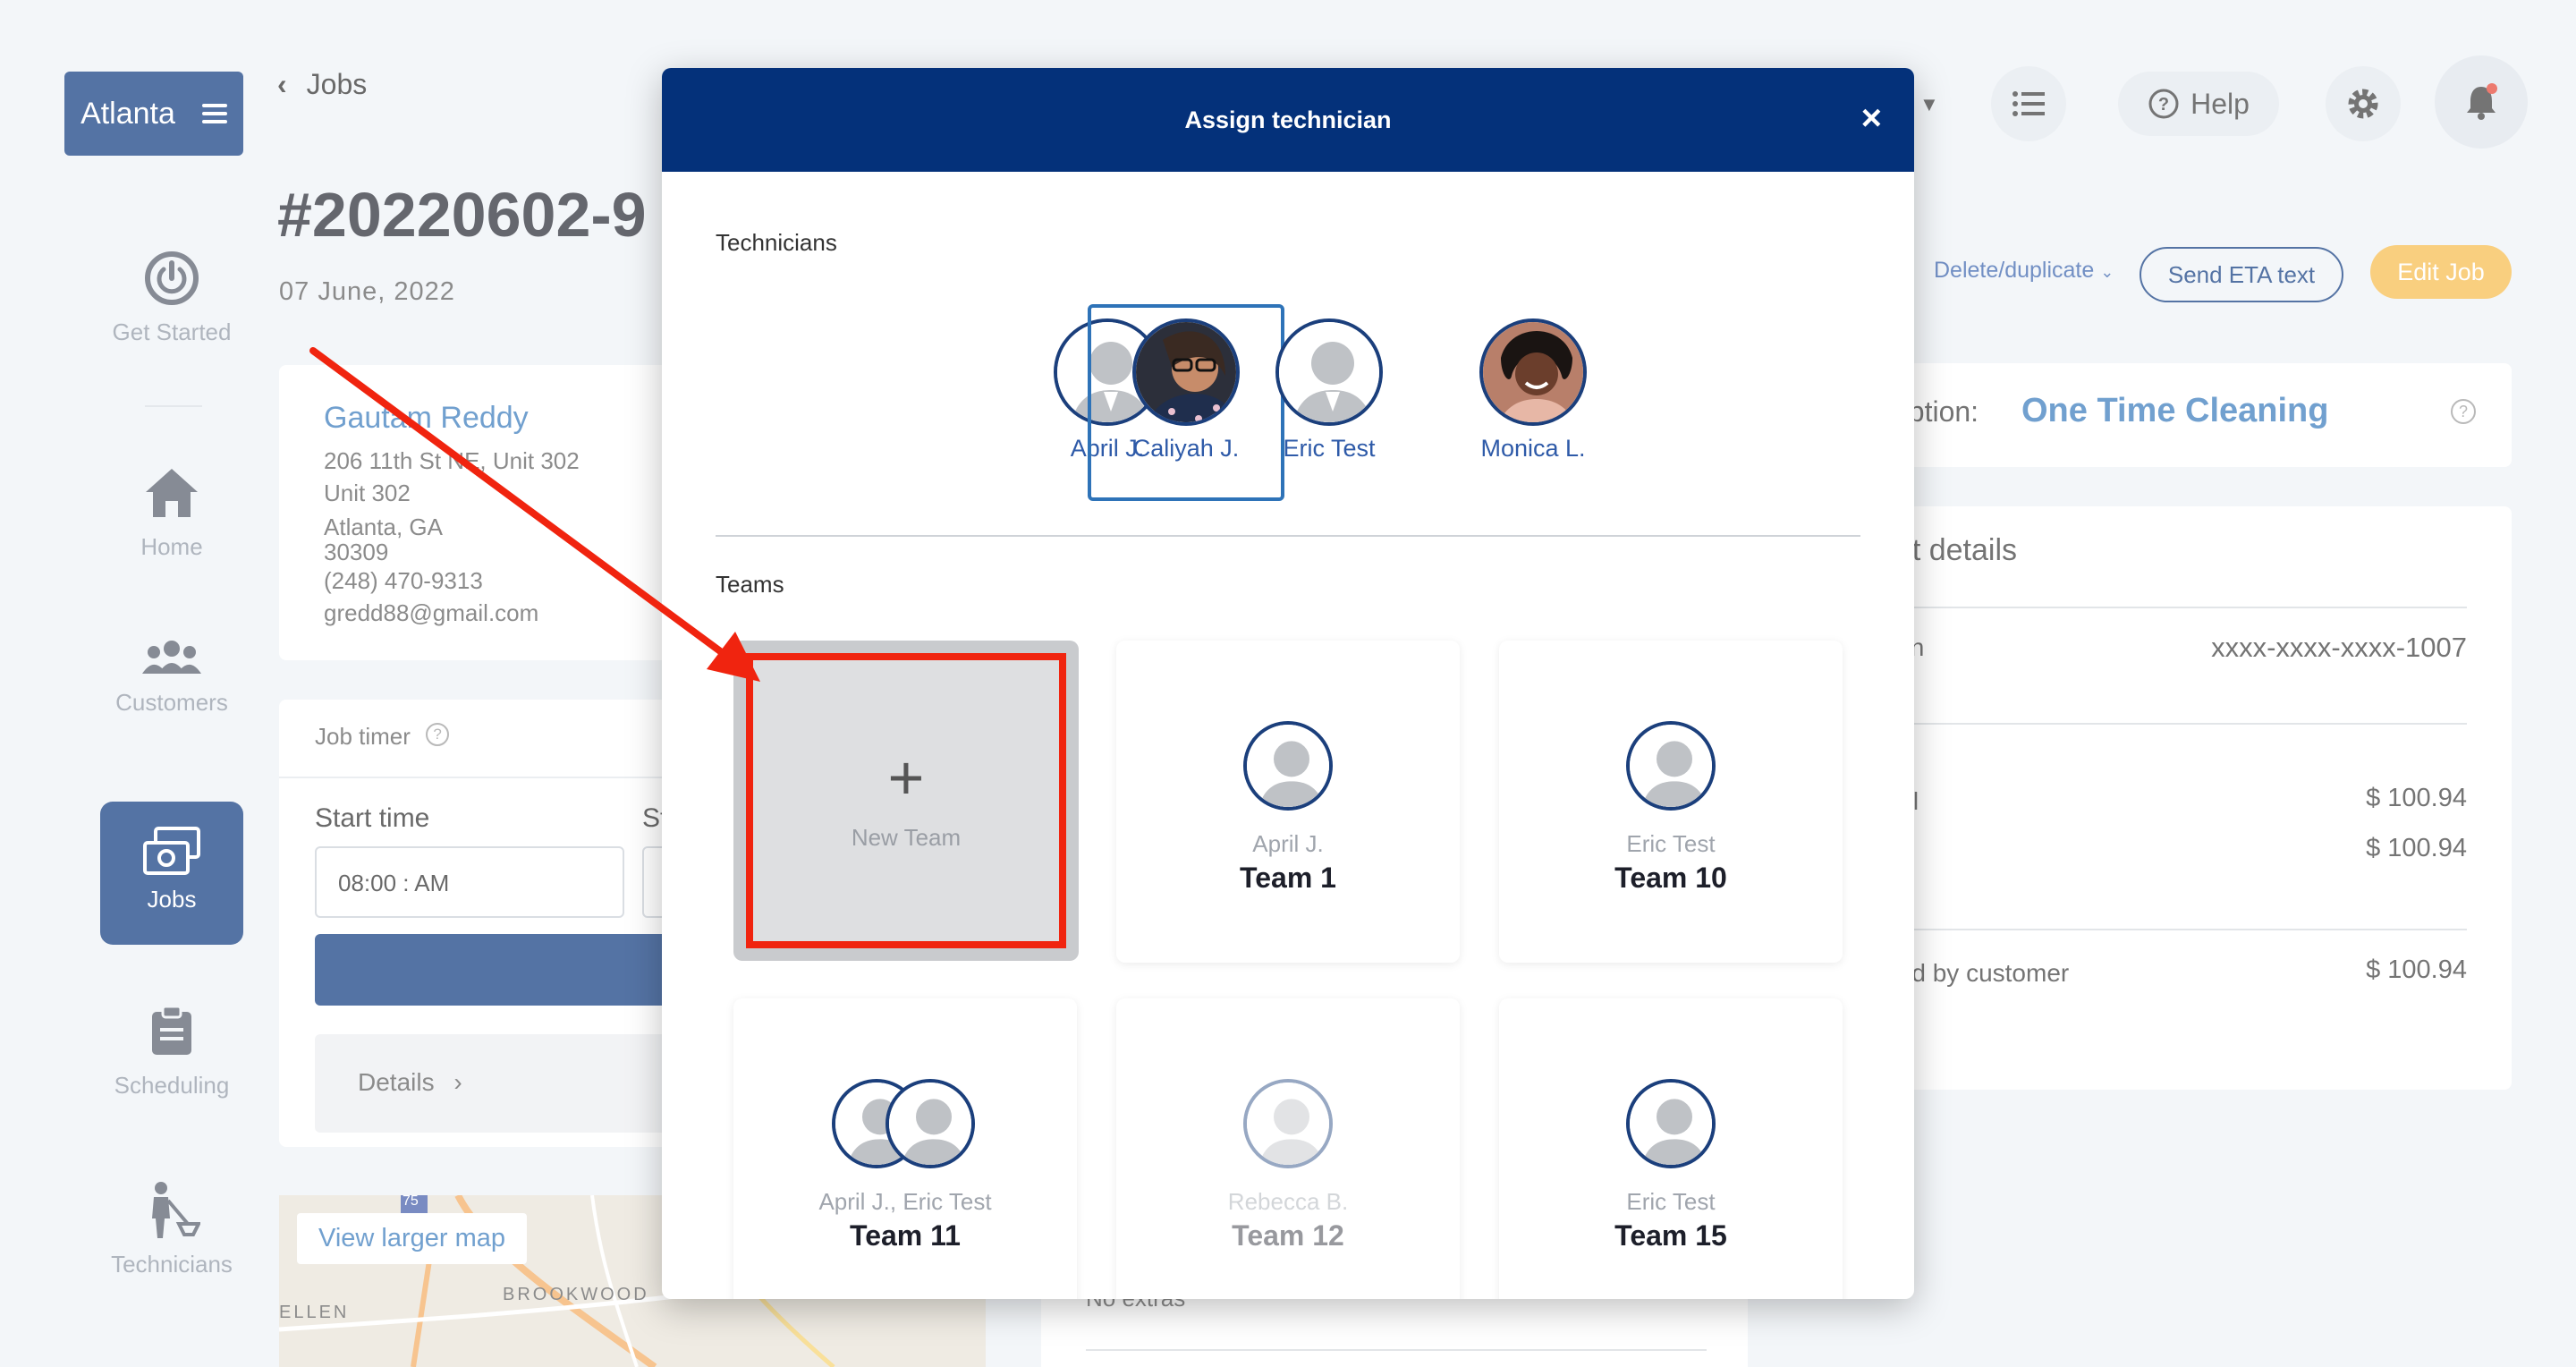 The height and width of the screenshot is (1367, 2576). I want to click on team-avatars, so click(905, 1123).